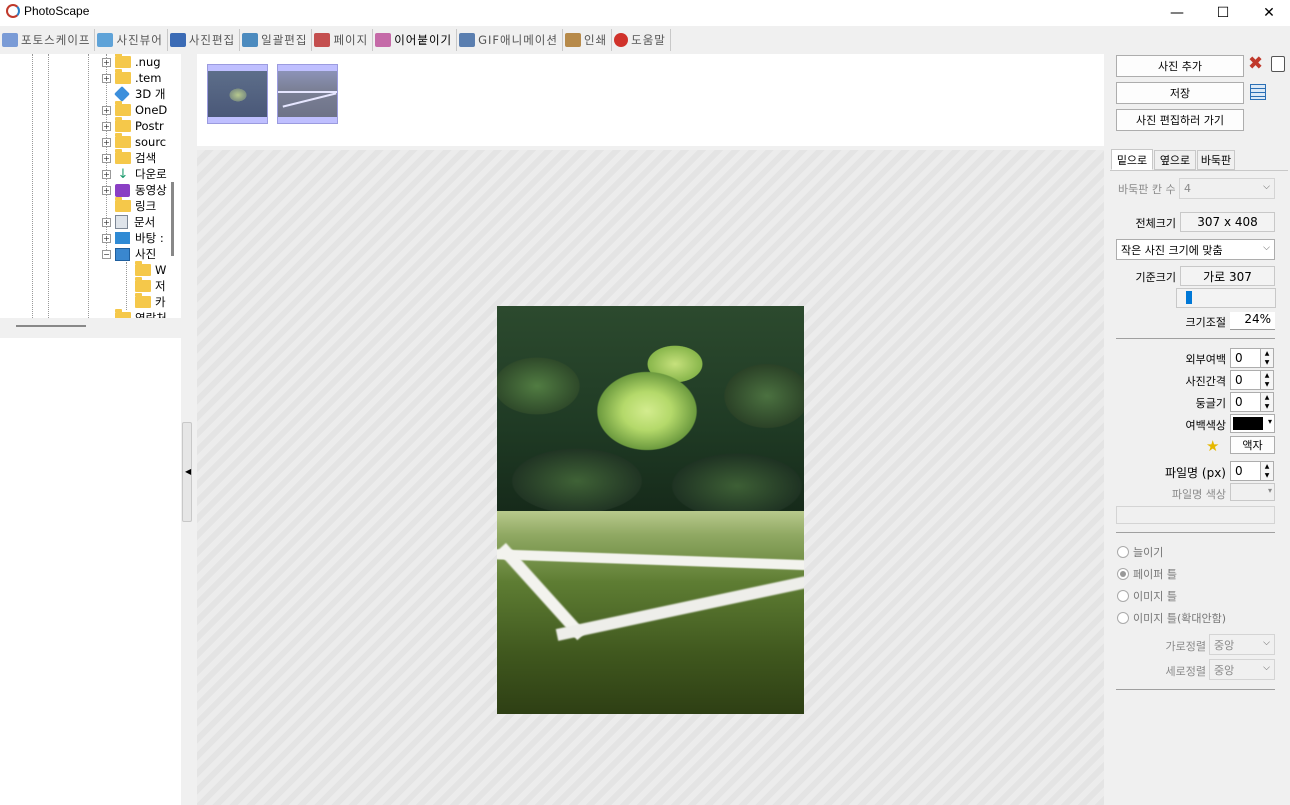  I want to click on tree-item: + 동영상, so click(134, 190).